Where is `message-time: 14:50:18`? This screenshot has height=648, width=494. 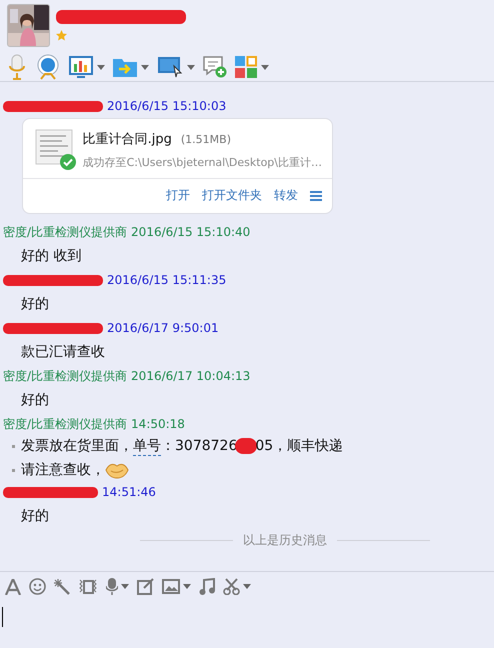 message-time: 14:50:18 is located at coordinates (158, 424).